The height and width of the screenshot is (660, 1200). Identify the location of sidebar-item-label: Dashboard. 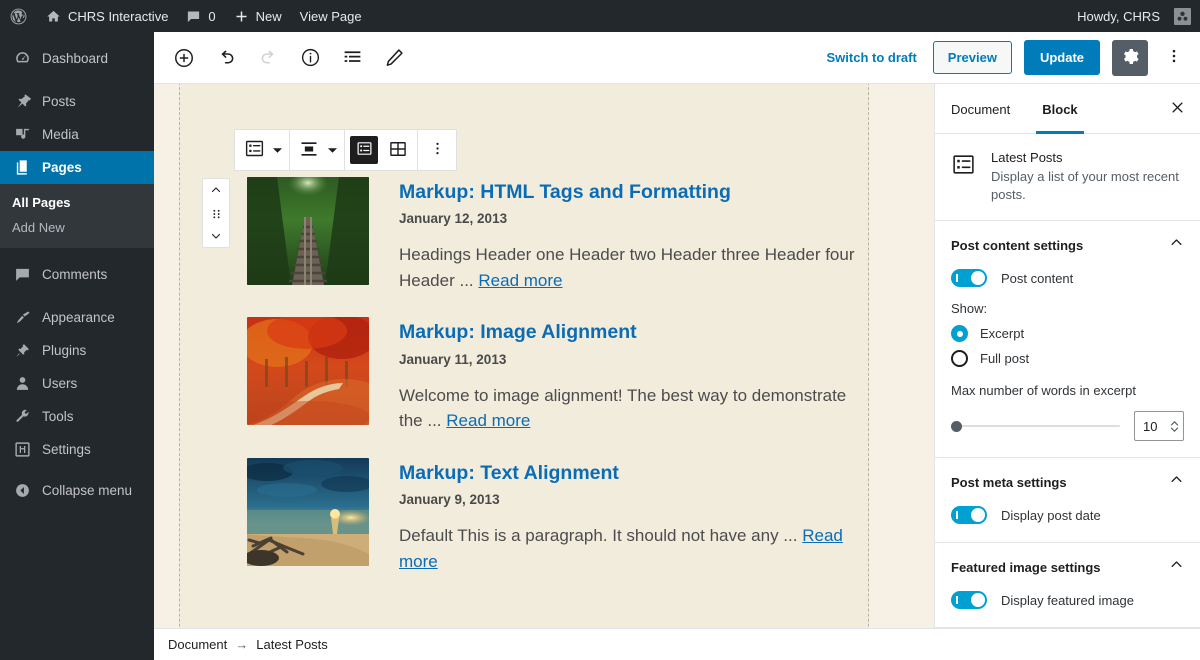
(75, 58).